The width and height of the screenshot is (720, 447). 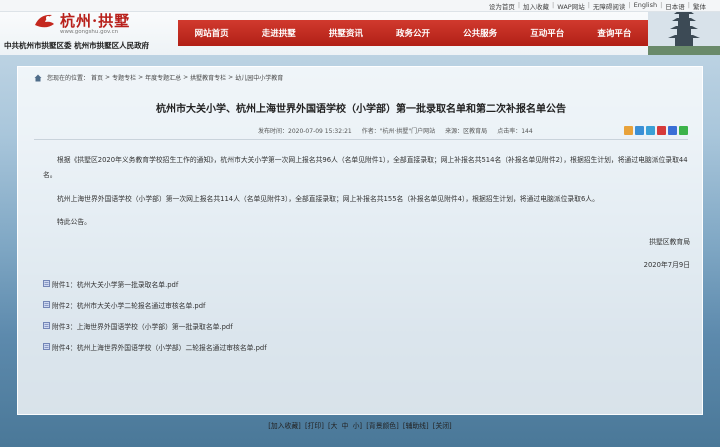 I want to click on breadcrumb-prefix: 您现在的位置：, so click(x=68, y=78).